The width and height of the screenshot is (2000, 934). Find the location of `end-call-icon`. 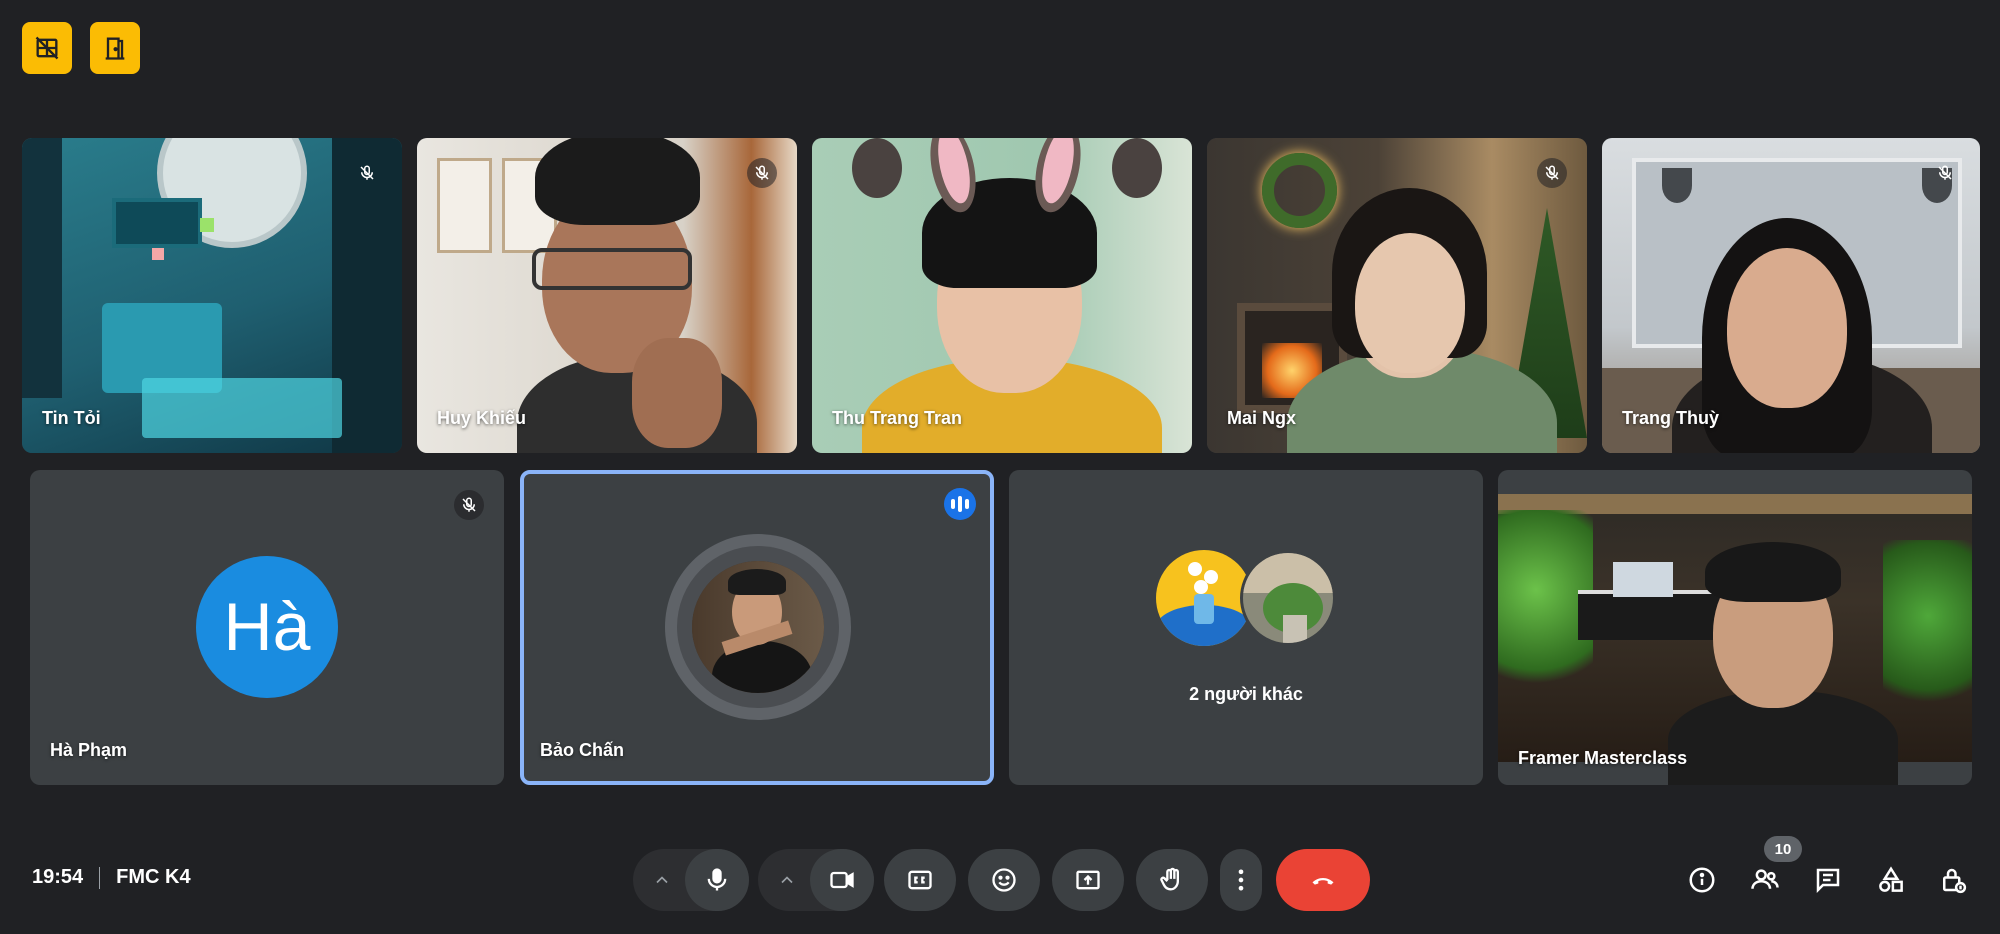

end-call-icon is located at coordinates (1323, 881).